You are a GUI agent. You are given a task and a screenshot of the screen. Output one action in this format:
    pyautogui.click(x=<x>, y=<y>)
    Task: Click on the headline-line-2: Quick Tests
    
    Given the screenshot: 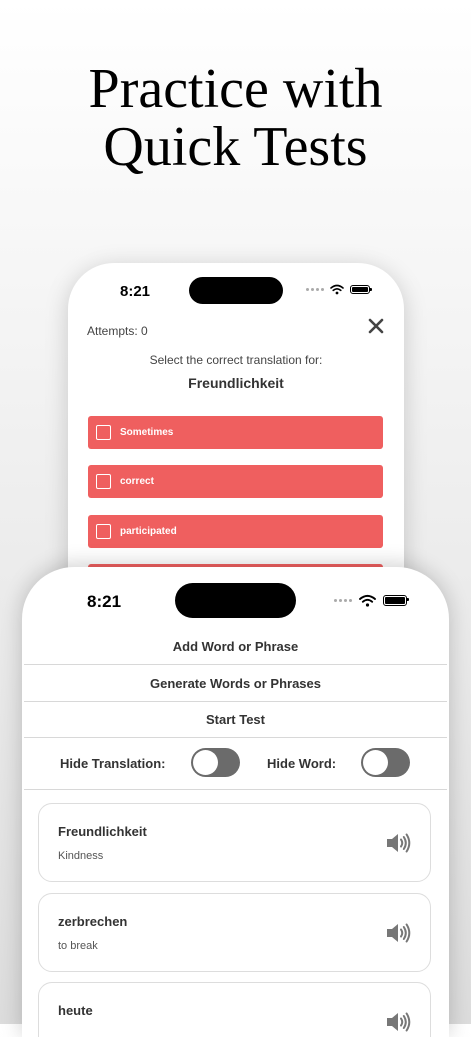 What is the action you would take?
    pyautogui.click(x=235, y=147)
    